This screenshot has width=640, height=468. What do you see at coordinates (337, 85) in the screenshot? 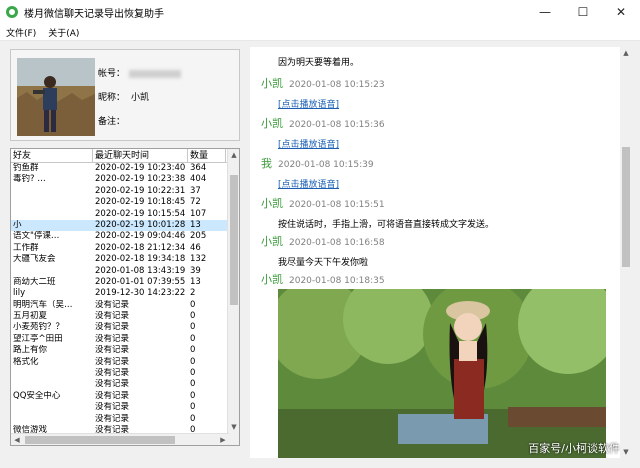
I see `chat-timestamp: 2020-01-08 10:15:23` at bounding box center [337, 85].